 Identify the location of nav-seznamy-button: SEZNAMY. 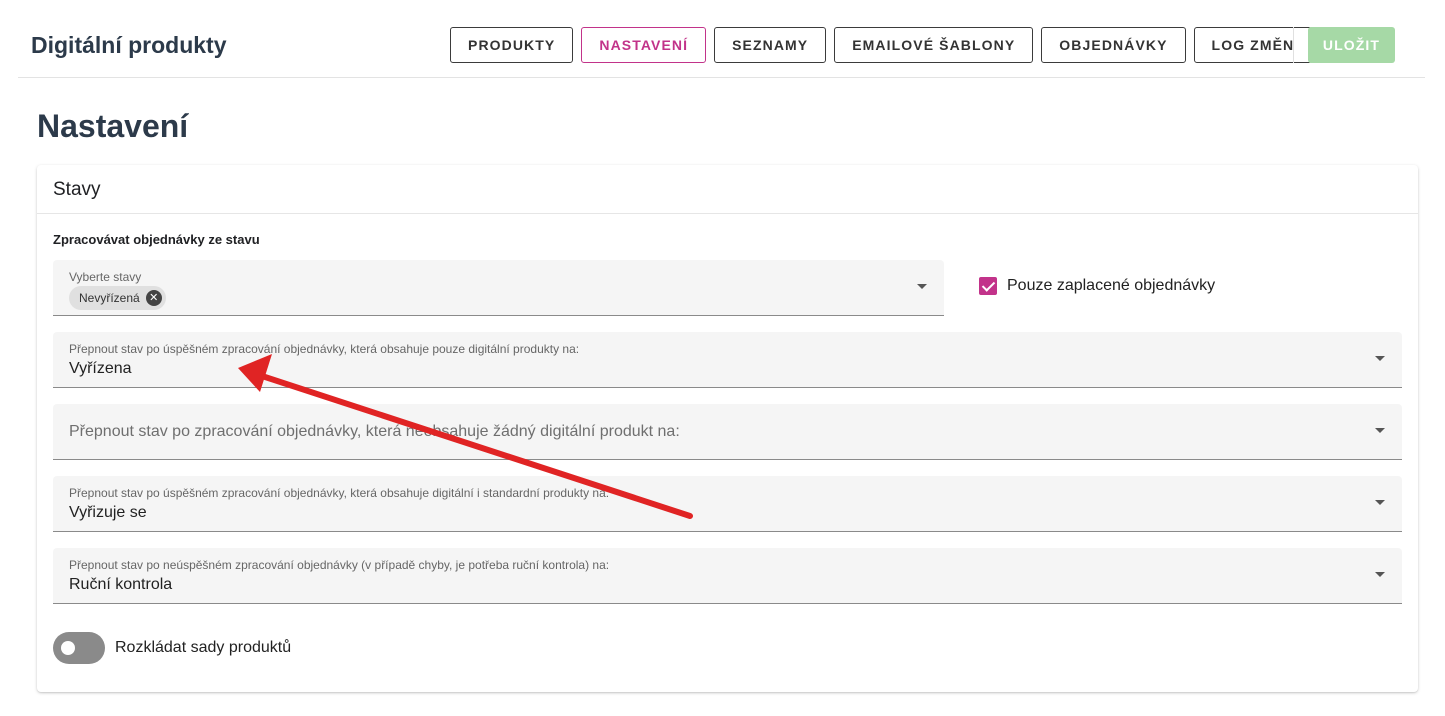
(770, 45).